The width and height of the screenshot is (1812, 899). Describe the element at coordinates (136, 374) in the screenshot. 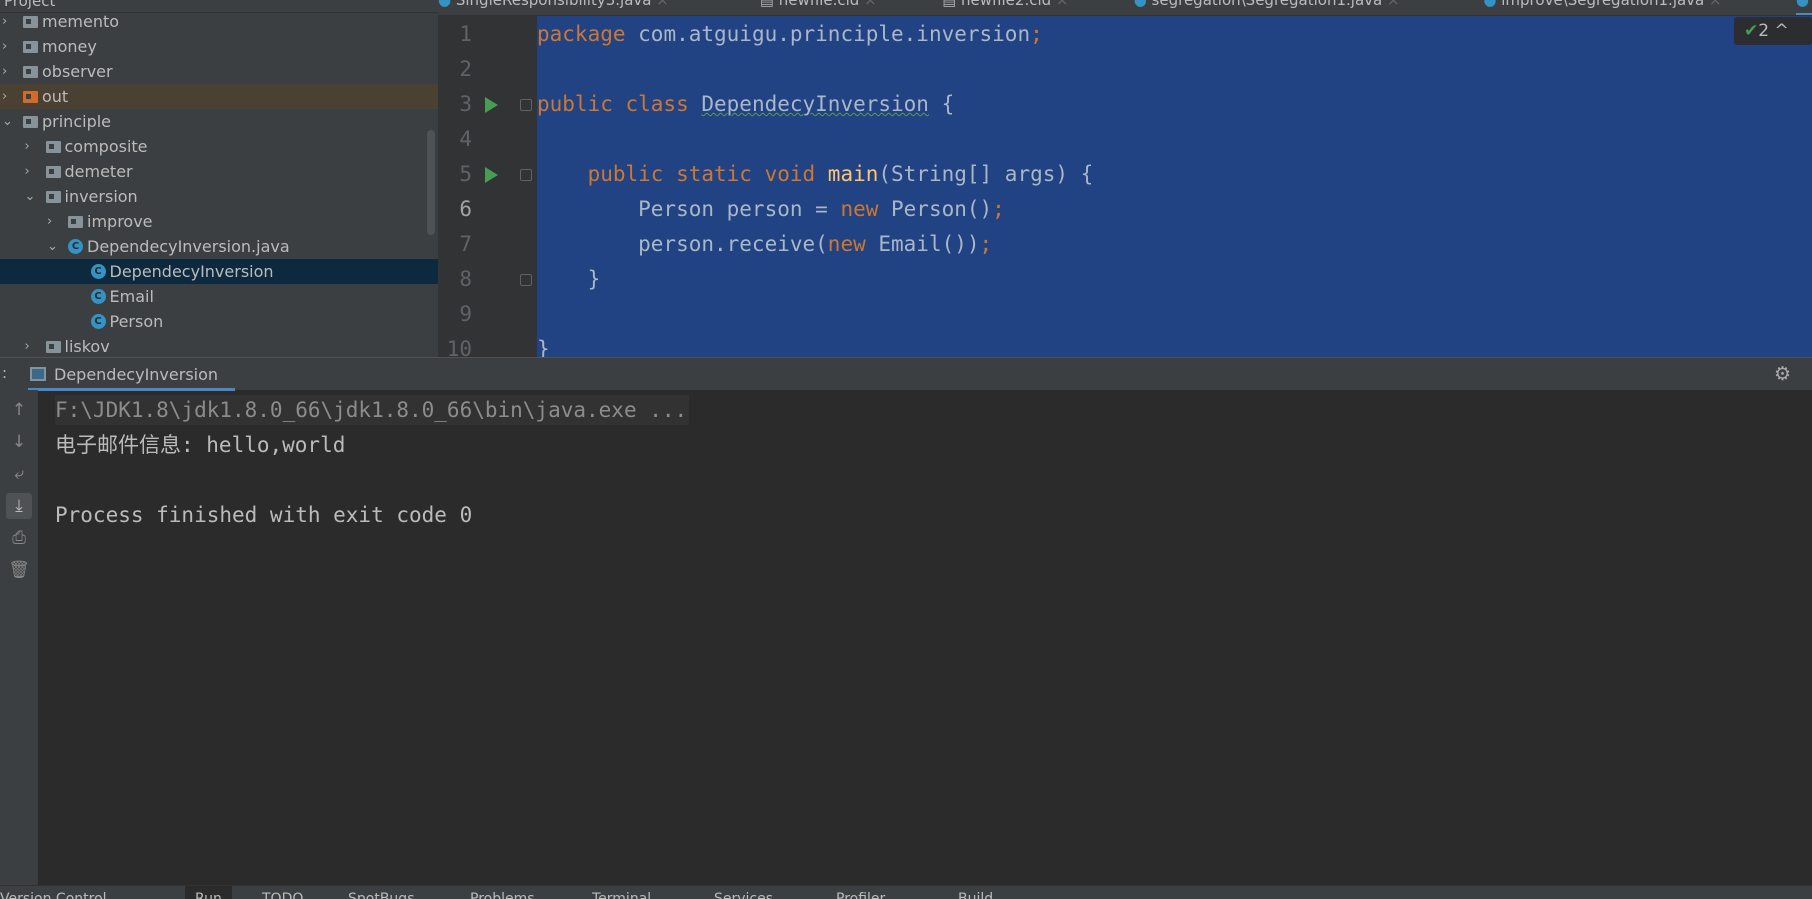

I see `run-tab-label: DependecyInversion` at that location.